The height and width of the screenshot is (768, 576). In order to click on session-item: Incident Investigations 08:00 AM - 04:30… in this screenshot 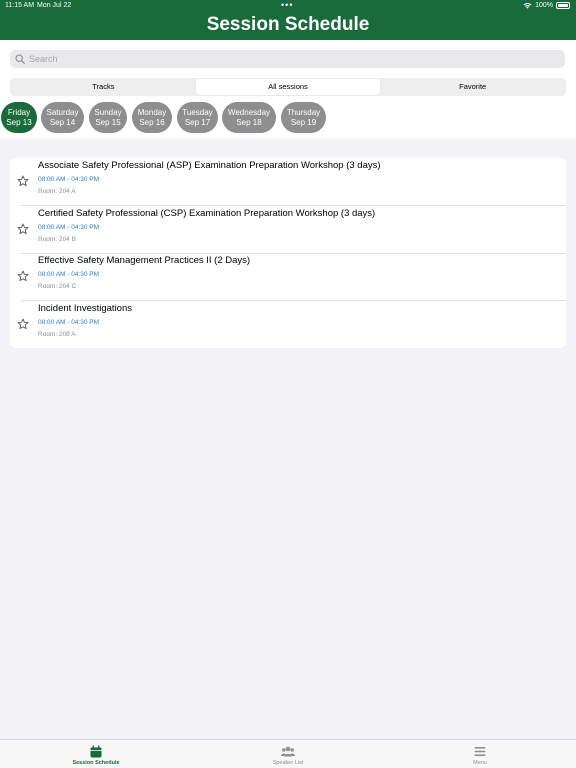, I will do `click(288, 325)`.